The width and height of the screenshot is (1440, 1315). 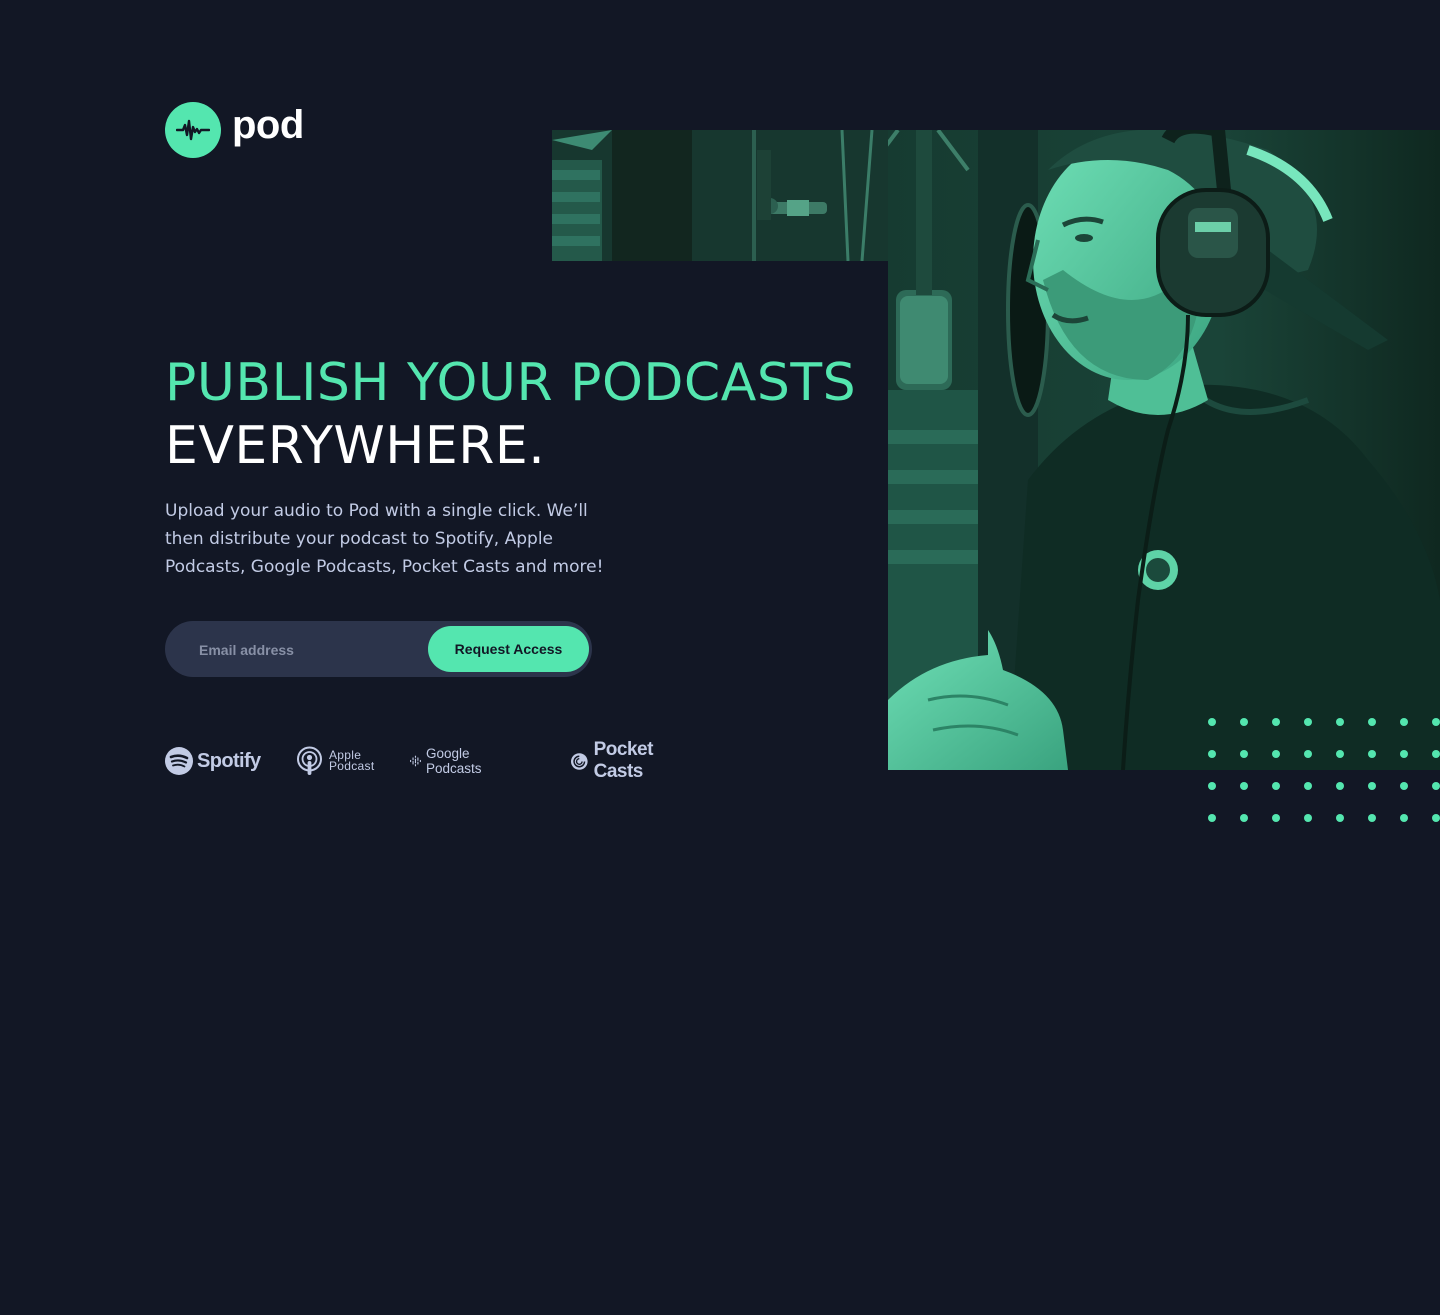 I want to click on waveform-icon, so click(x=193, y=130).